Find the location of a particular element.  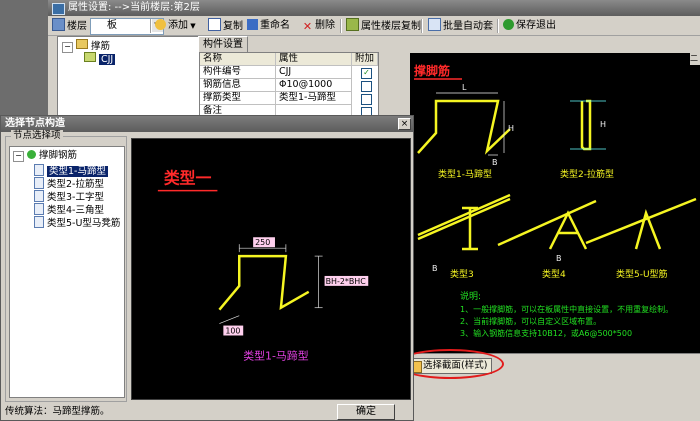

tree-item-type3: 类型3-工字型 is located at coordinates (69, 196).